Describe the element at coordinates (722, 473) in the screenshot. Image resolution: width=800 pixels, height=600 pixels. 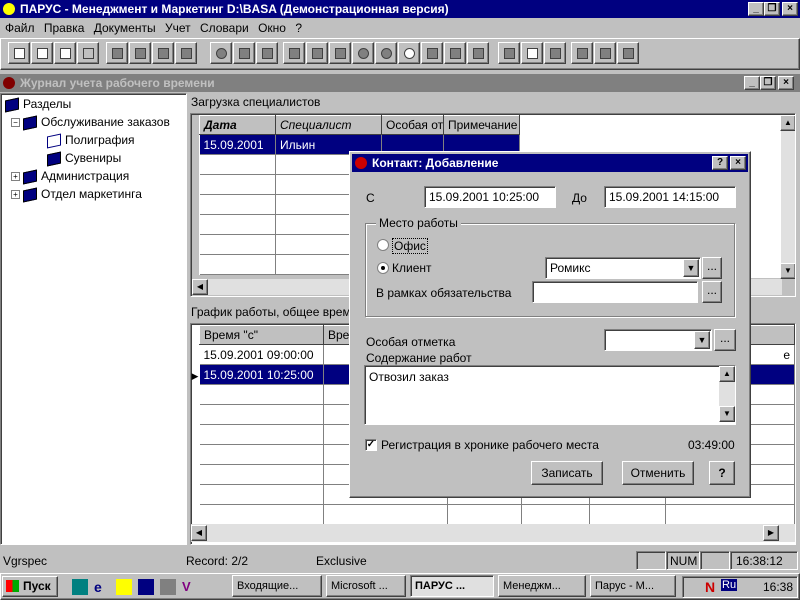
I see `help-button: ?` at that location.